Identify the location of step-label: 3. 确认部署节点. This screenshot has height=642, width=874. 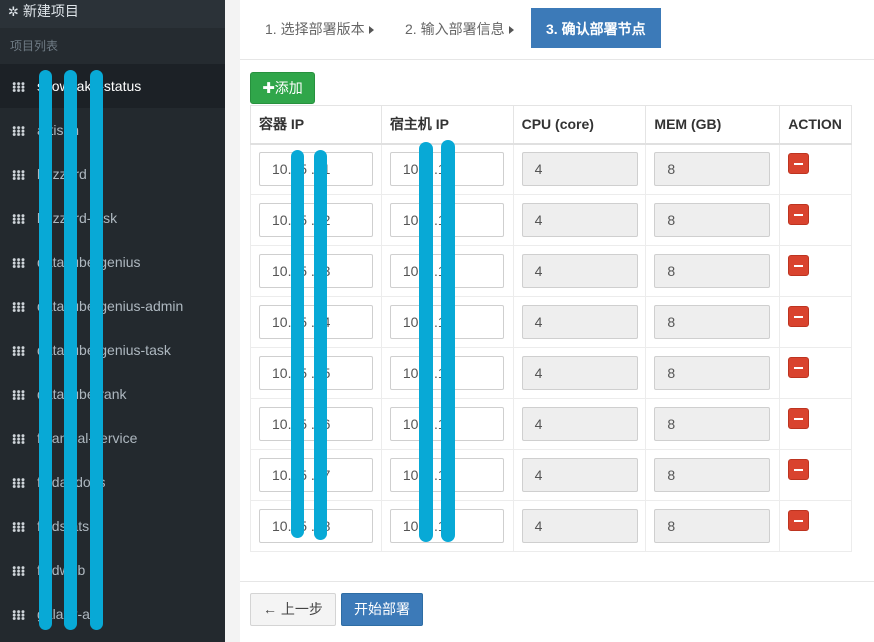
(596, 29).